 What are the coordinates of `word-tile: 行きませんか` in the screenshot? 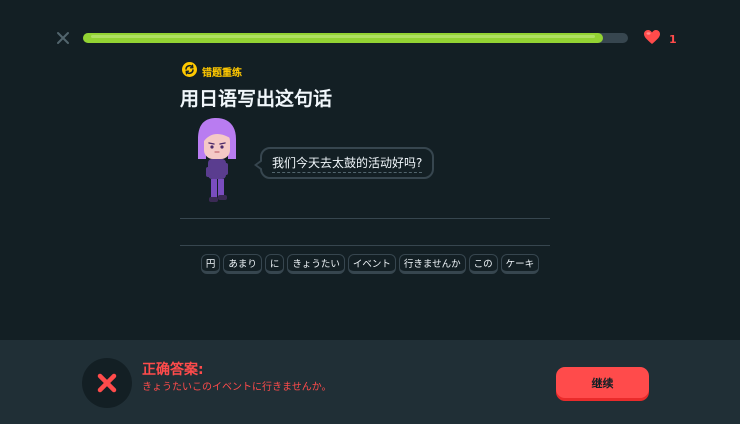 It's located at (432, 264).